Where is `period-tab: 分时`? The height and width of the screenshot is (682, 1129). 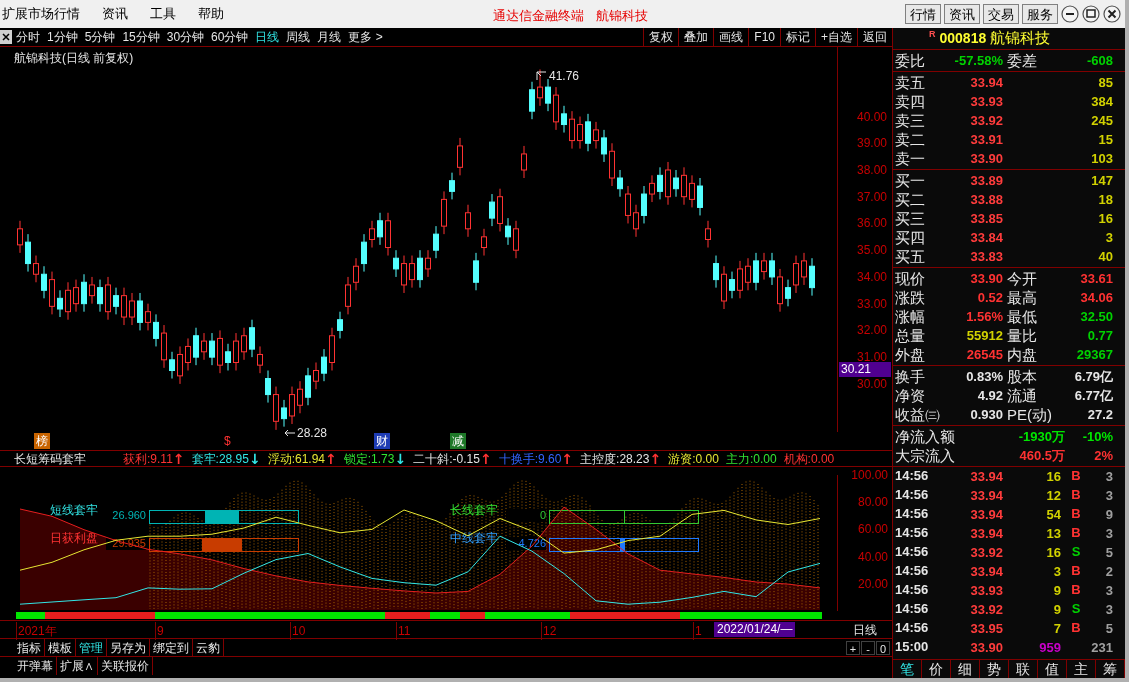
period-tab: 分时 is located at coordinates (28, 37).